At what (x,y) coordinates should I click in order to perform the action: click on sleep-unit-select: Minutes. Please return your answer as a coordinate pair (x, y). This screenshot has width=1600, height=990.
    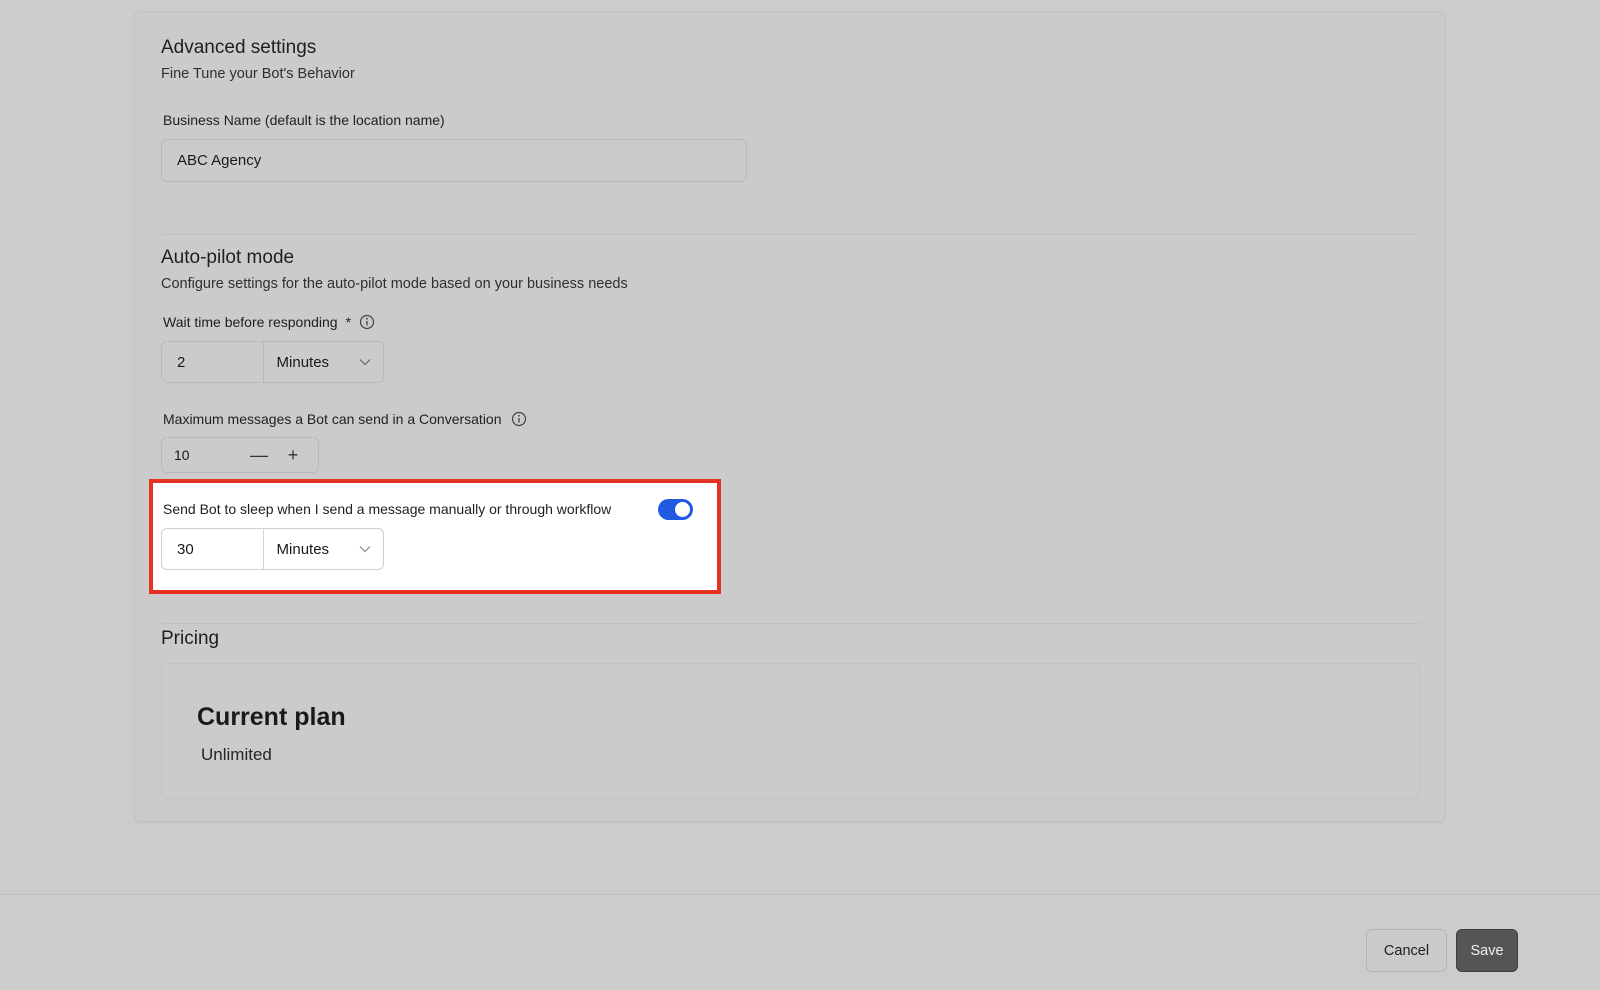
    Looking at the image, I should click on (323, 549).